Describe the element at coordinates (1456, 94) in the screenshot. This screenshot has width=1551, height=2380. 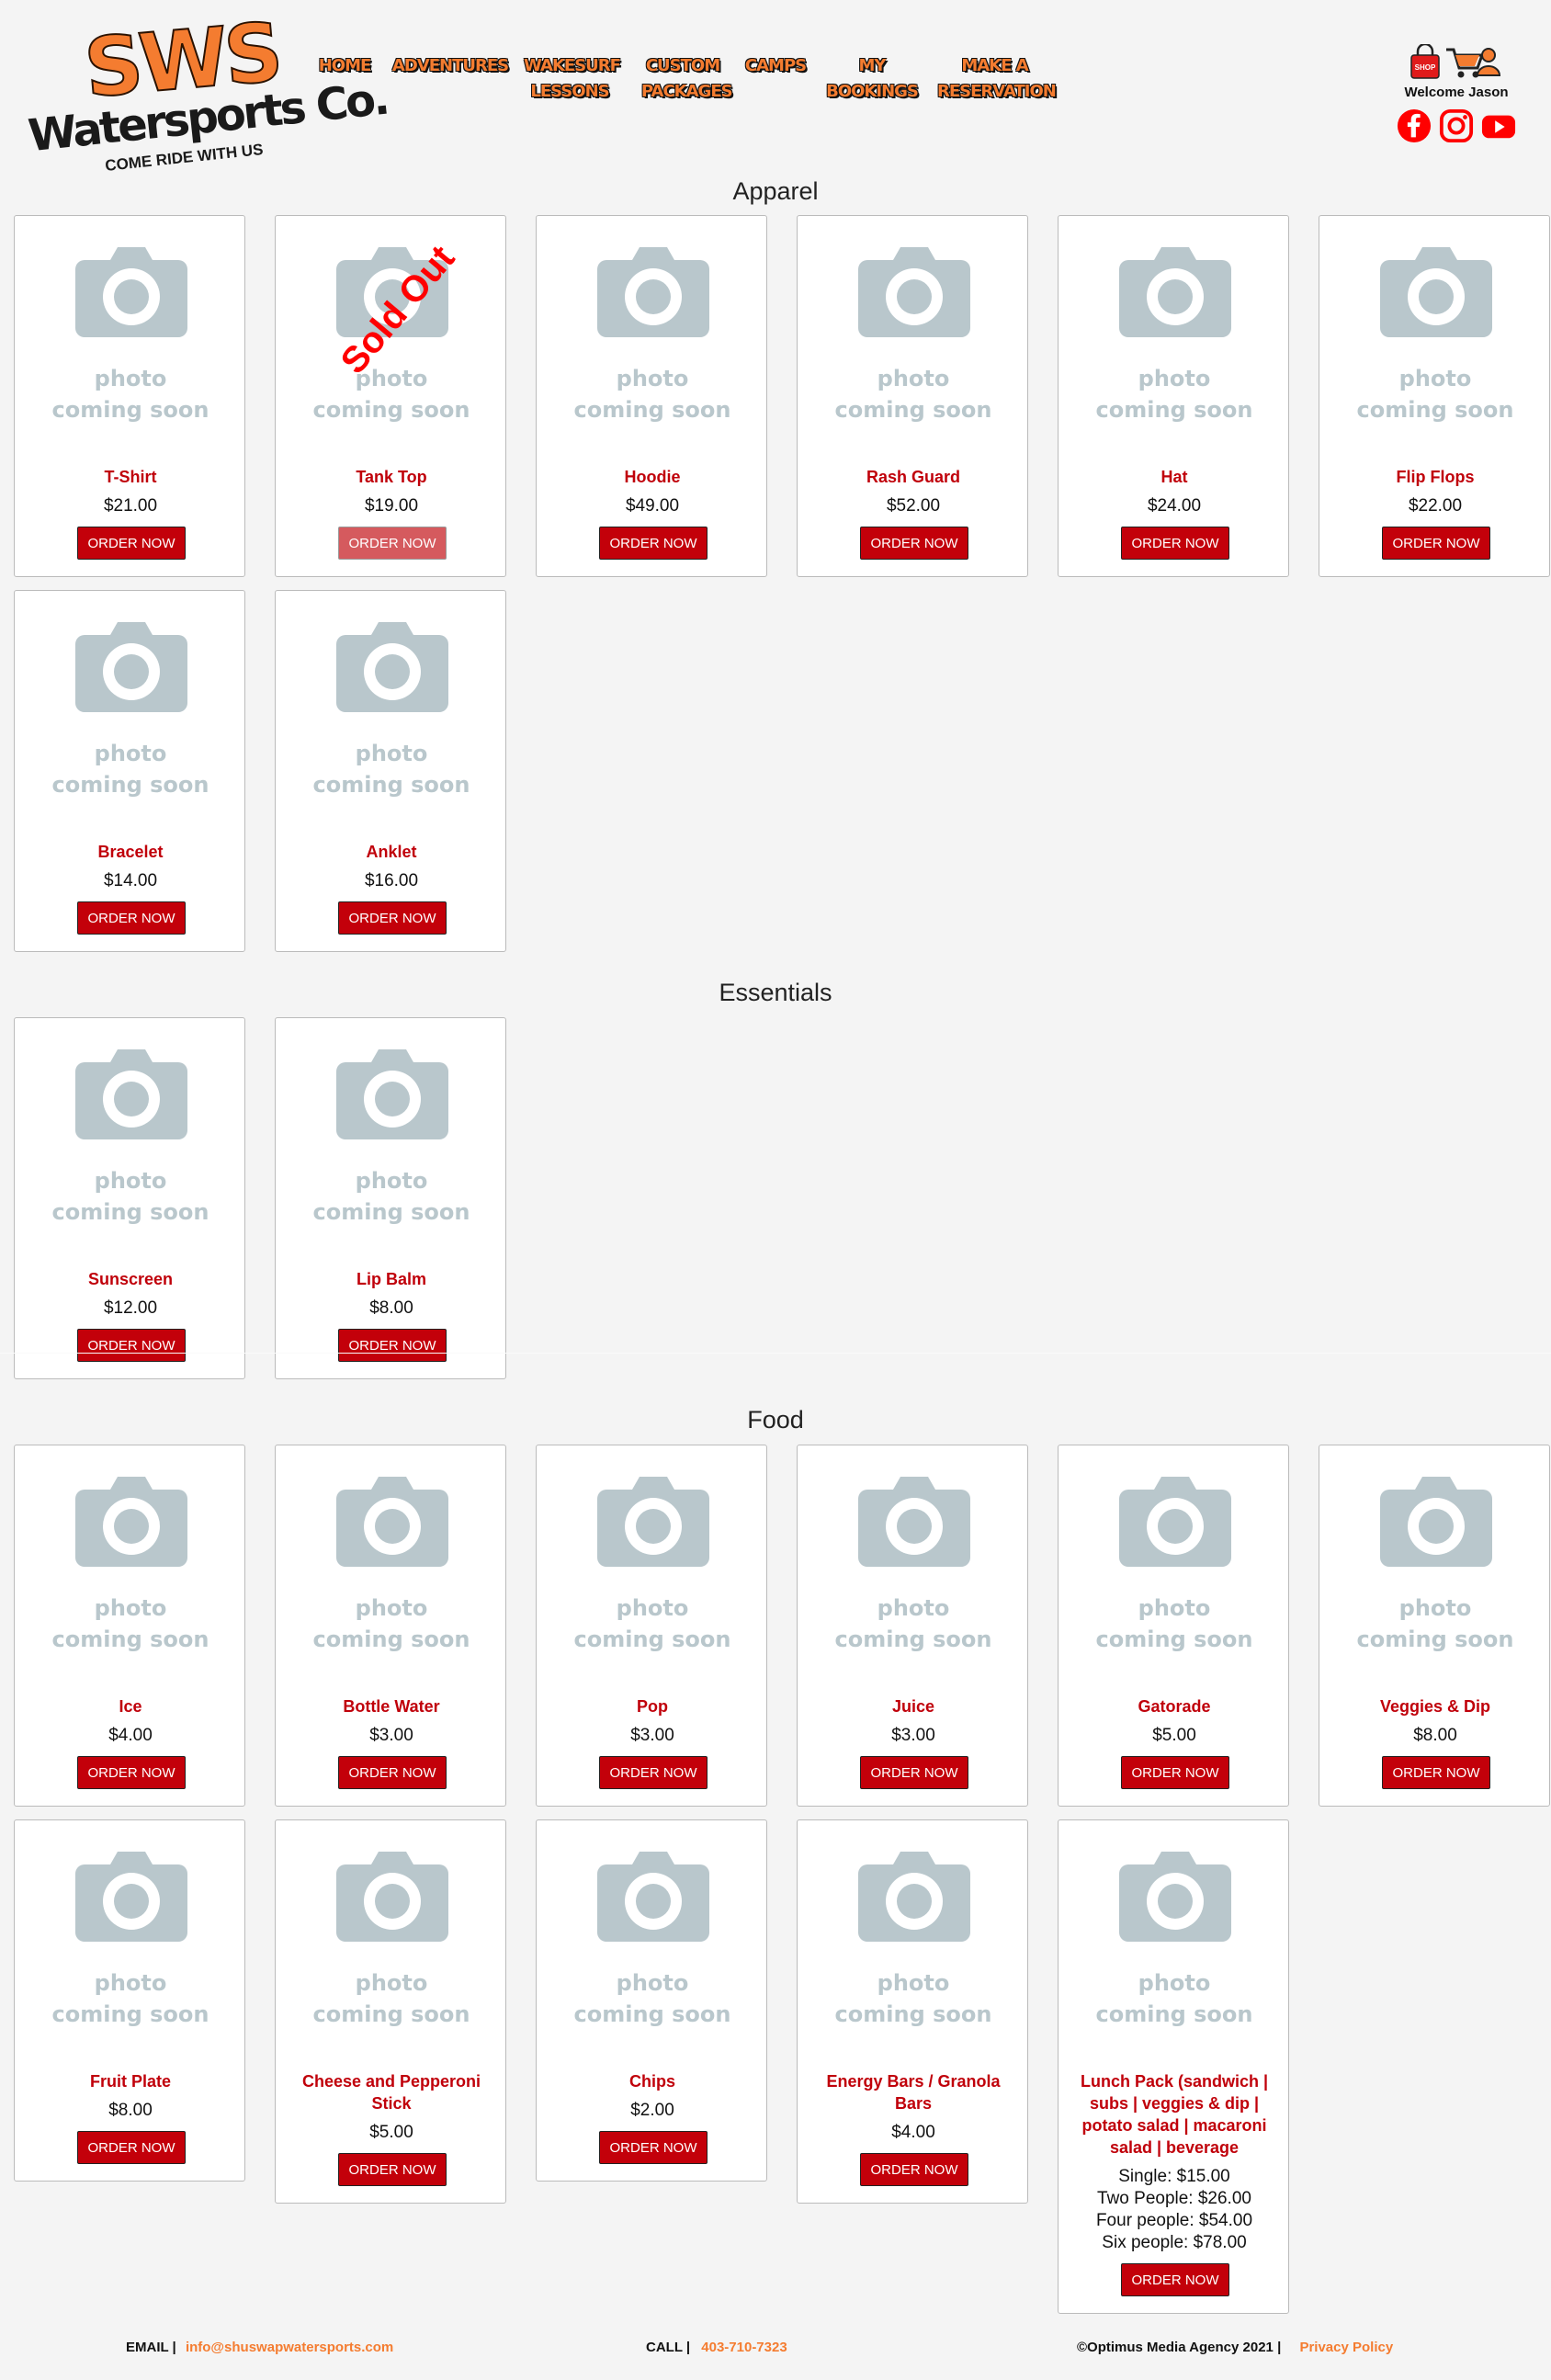
I see `user-area: SHOP Welcome Jason` at that location.